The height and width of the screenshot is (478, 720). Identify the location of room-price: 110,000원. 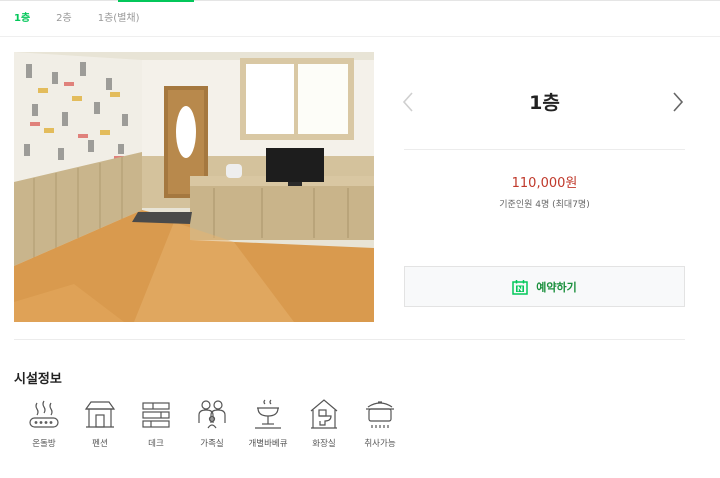
(544, 183).